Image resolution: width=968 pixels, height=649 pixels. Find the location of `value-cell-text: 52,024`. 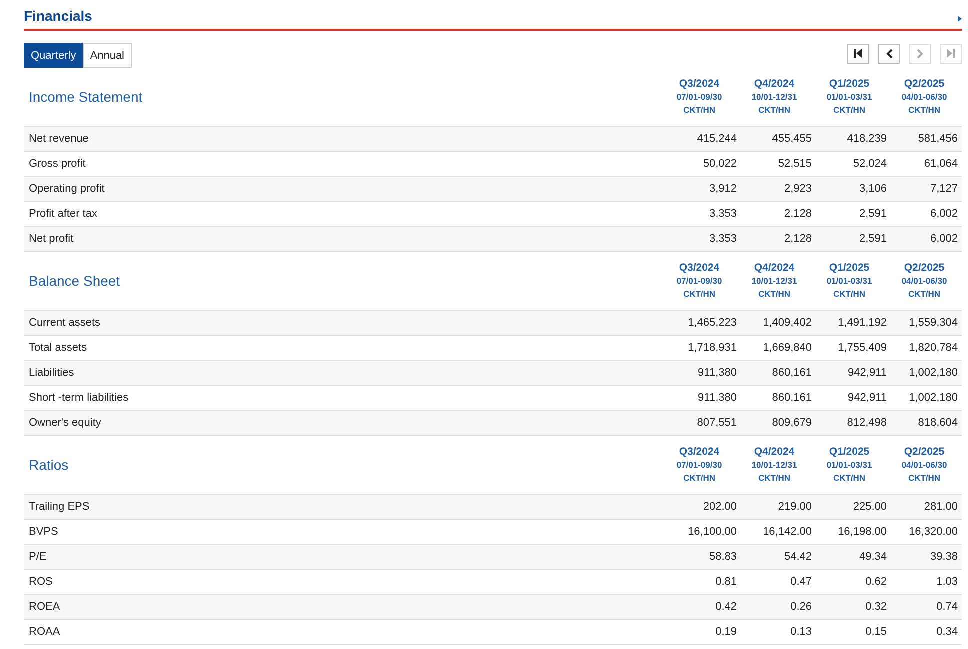

value-cell-text: 52,024 is located at coordinates (869, 164).